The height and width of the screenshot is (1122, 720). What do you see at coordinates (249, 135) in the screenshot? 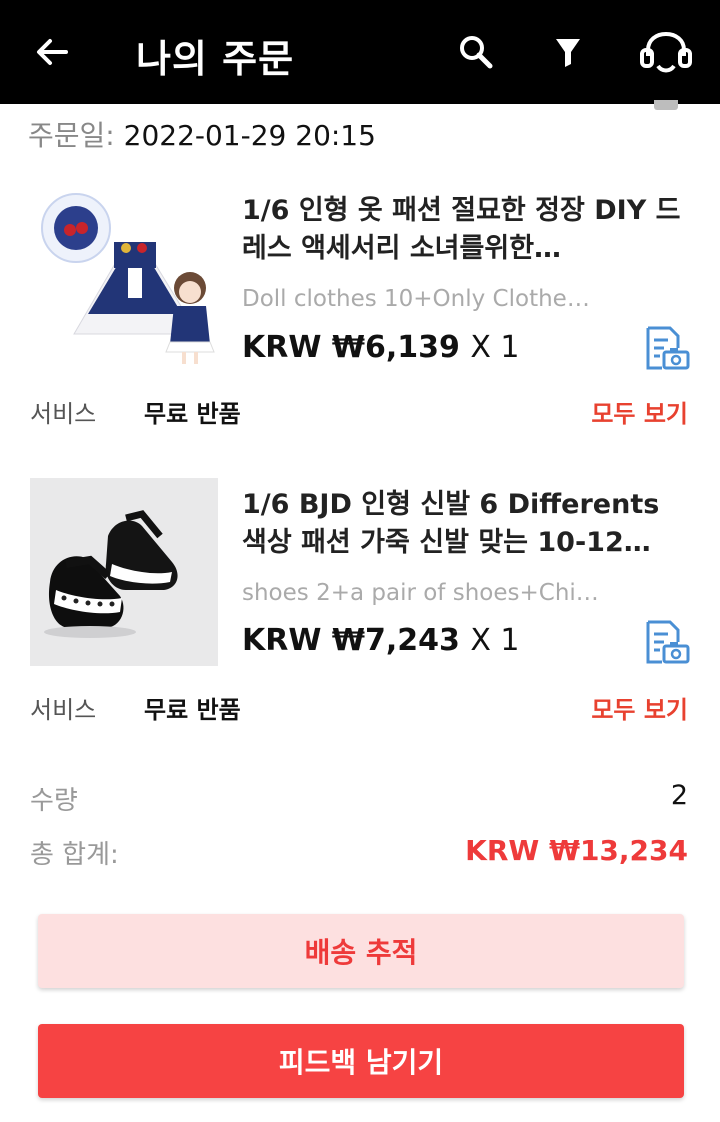
I see `order-date-value: 2022-01-29 20:15` at bounding box center [249, 135].